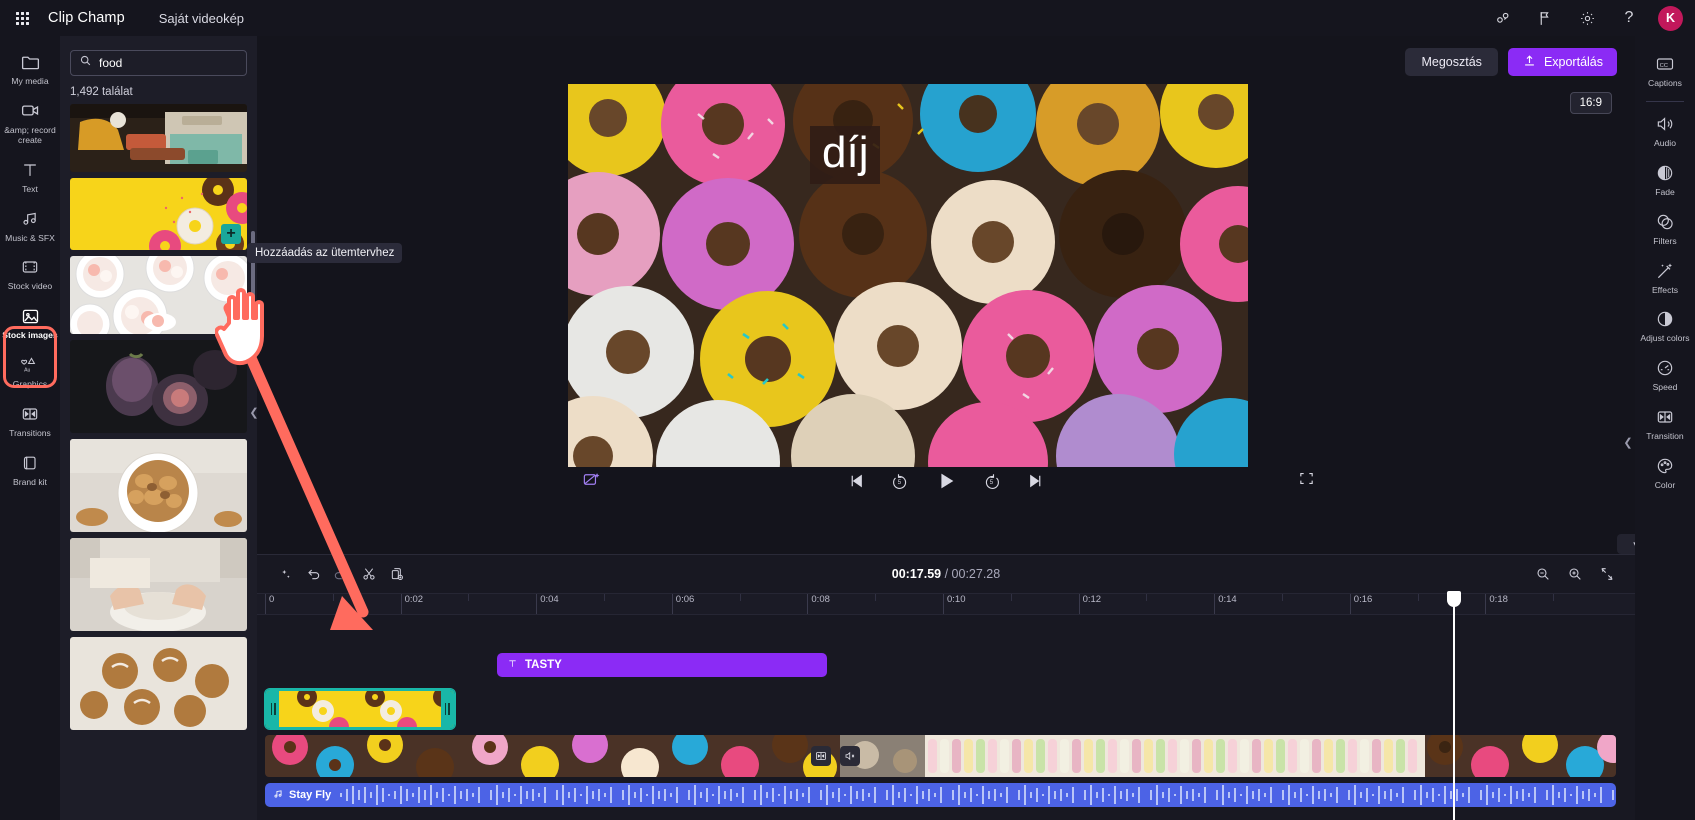 This screenshot has width=1695, height=820. I want to click on image-icon, so click(30, 316).